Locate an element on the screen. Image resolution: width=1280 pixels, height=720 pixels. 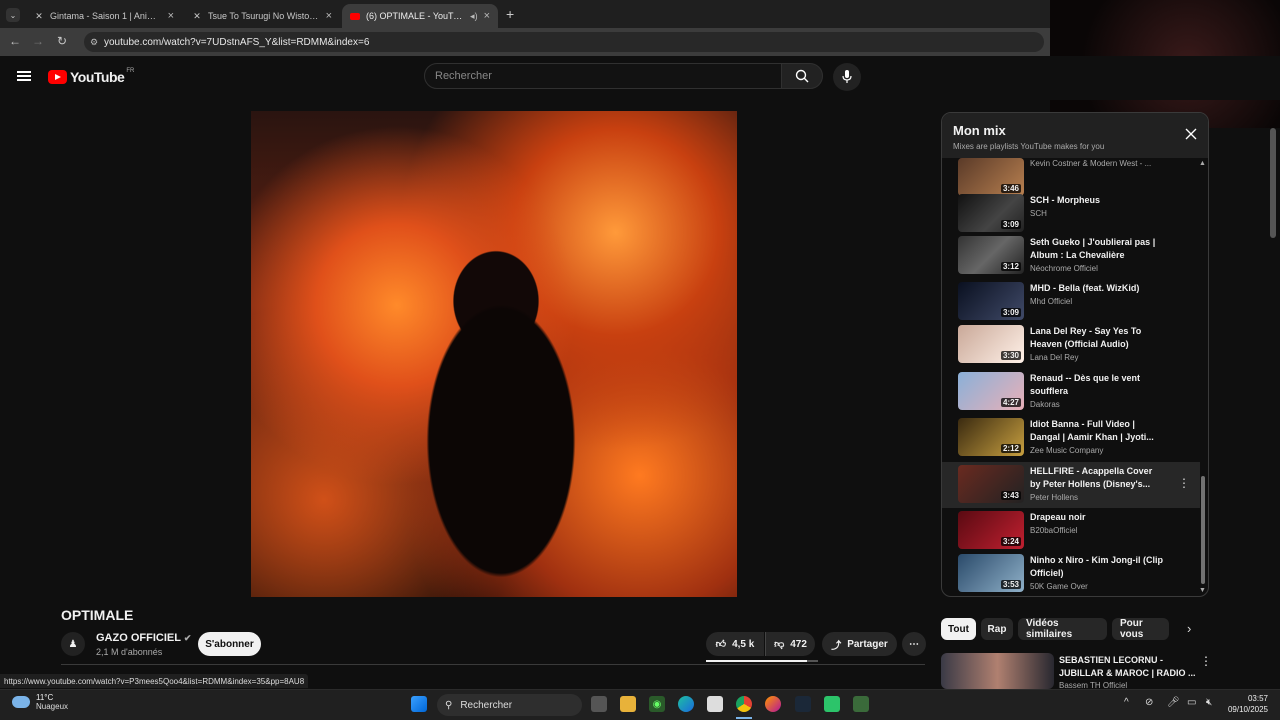
more-actions-button: ⋯ is located at coordinates (914, 644).